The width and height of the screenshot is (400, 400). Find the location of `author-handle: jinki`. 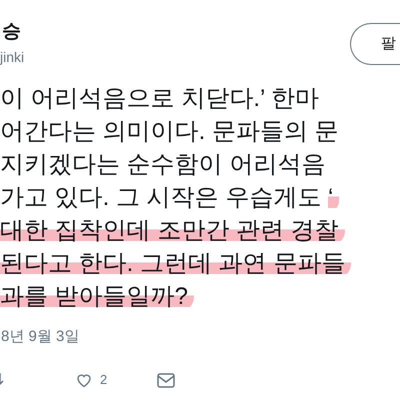

author-handle: jinki is located at coordinates (12, 57).